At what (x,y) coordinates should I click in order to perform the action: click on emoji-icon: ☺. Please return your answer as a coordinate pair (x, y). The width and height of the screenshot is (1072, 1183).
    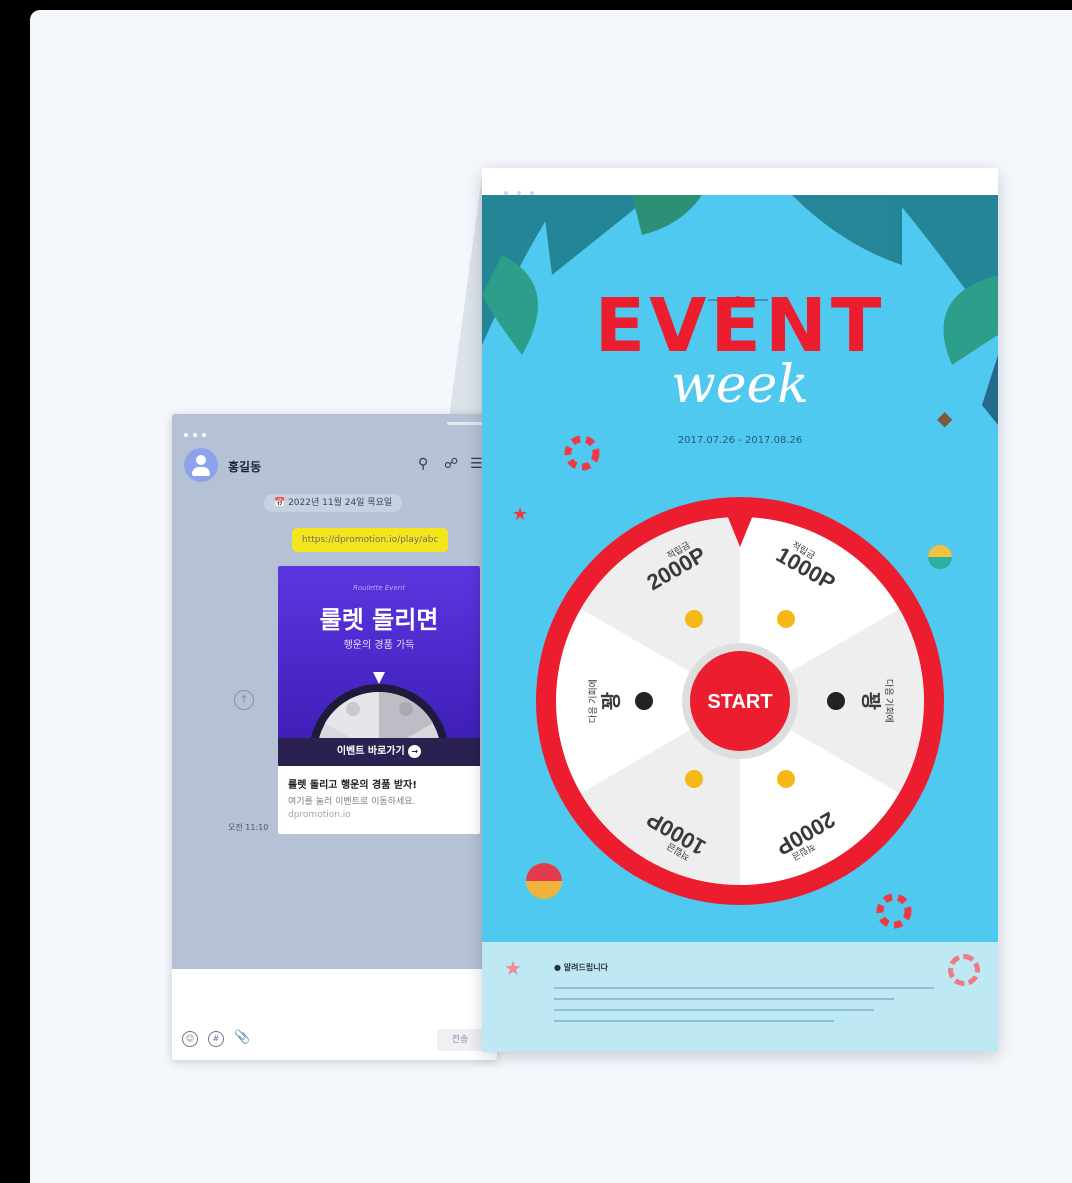
    Looking at the image, I should click on (190, 1039).